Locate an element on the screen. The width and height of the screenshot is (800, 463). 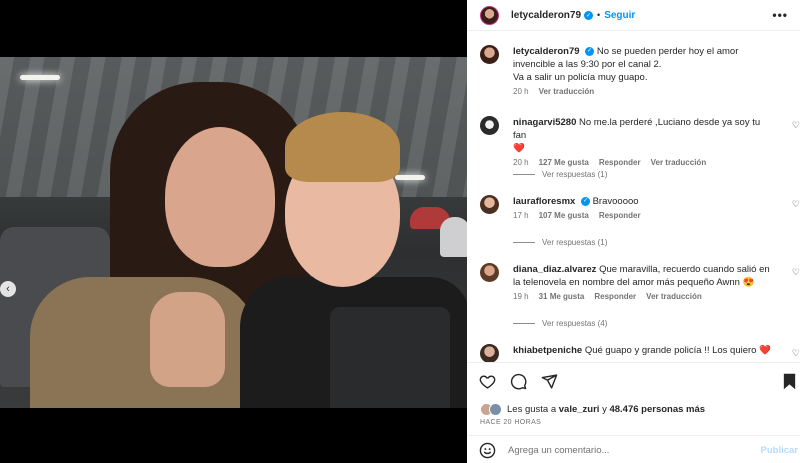
add-comment-bar: Publicar is located at coordinates (633, 449).